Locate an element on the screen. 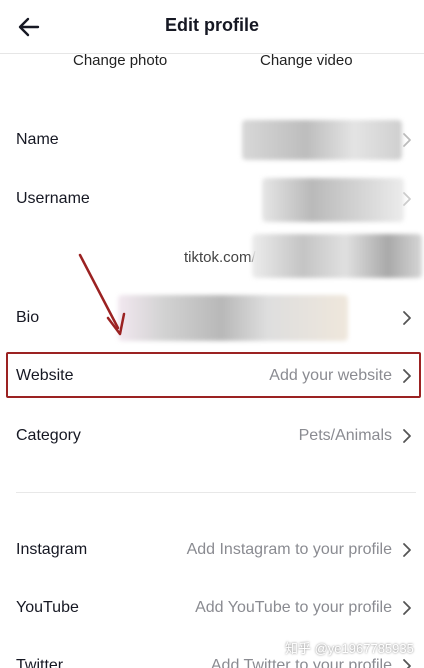  youtube-label: YouTube is located at coordinates (47, 607).